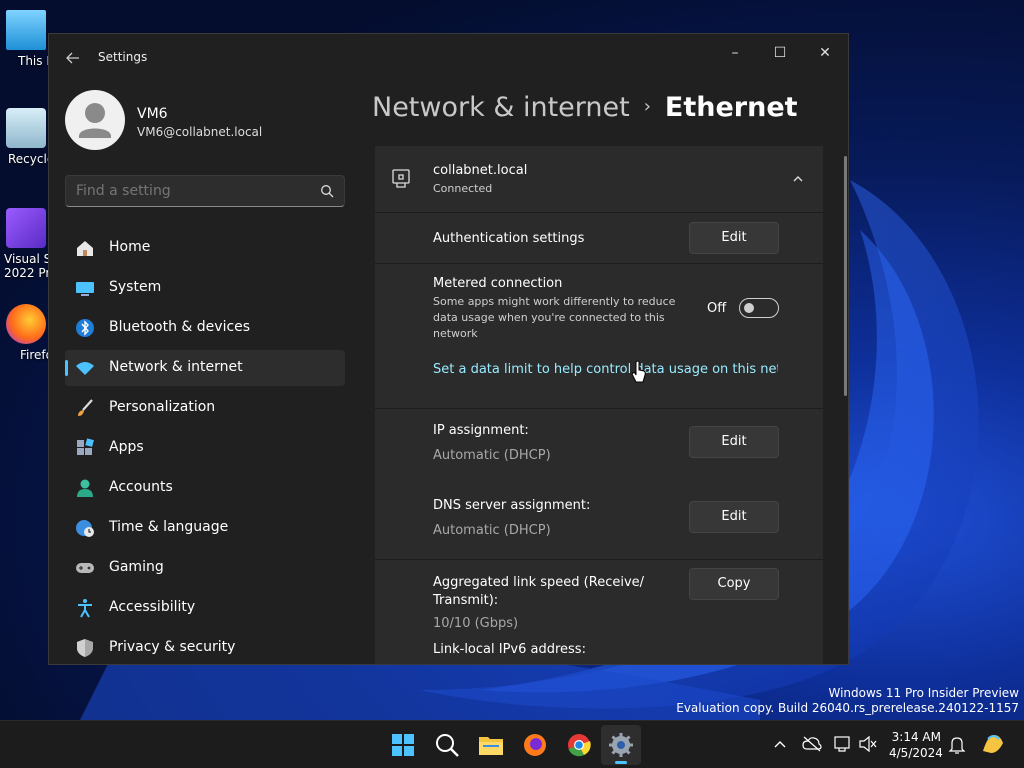 This screenshot has height=768, width=1024. I want to click on visual-studio-icon, so click(26, 228).